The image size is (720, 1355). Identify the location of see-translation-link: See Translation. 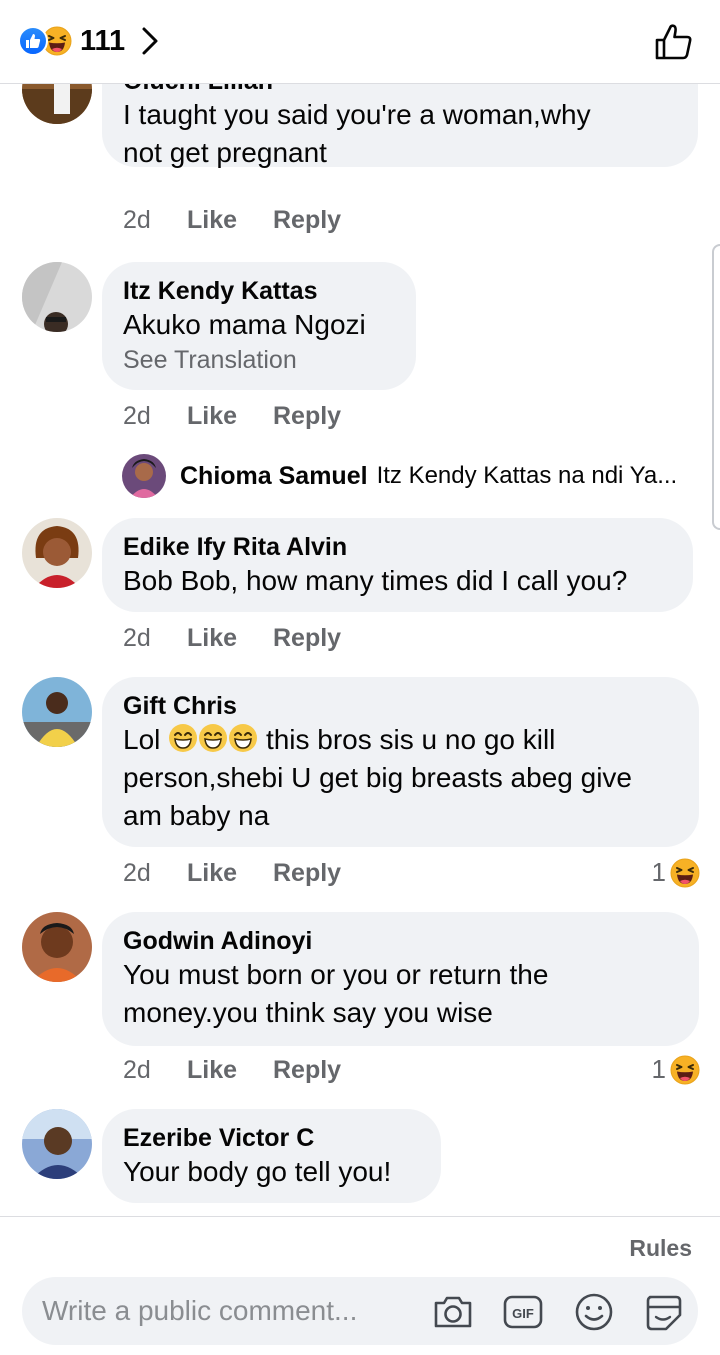
(258, 360).